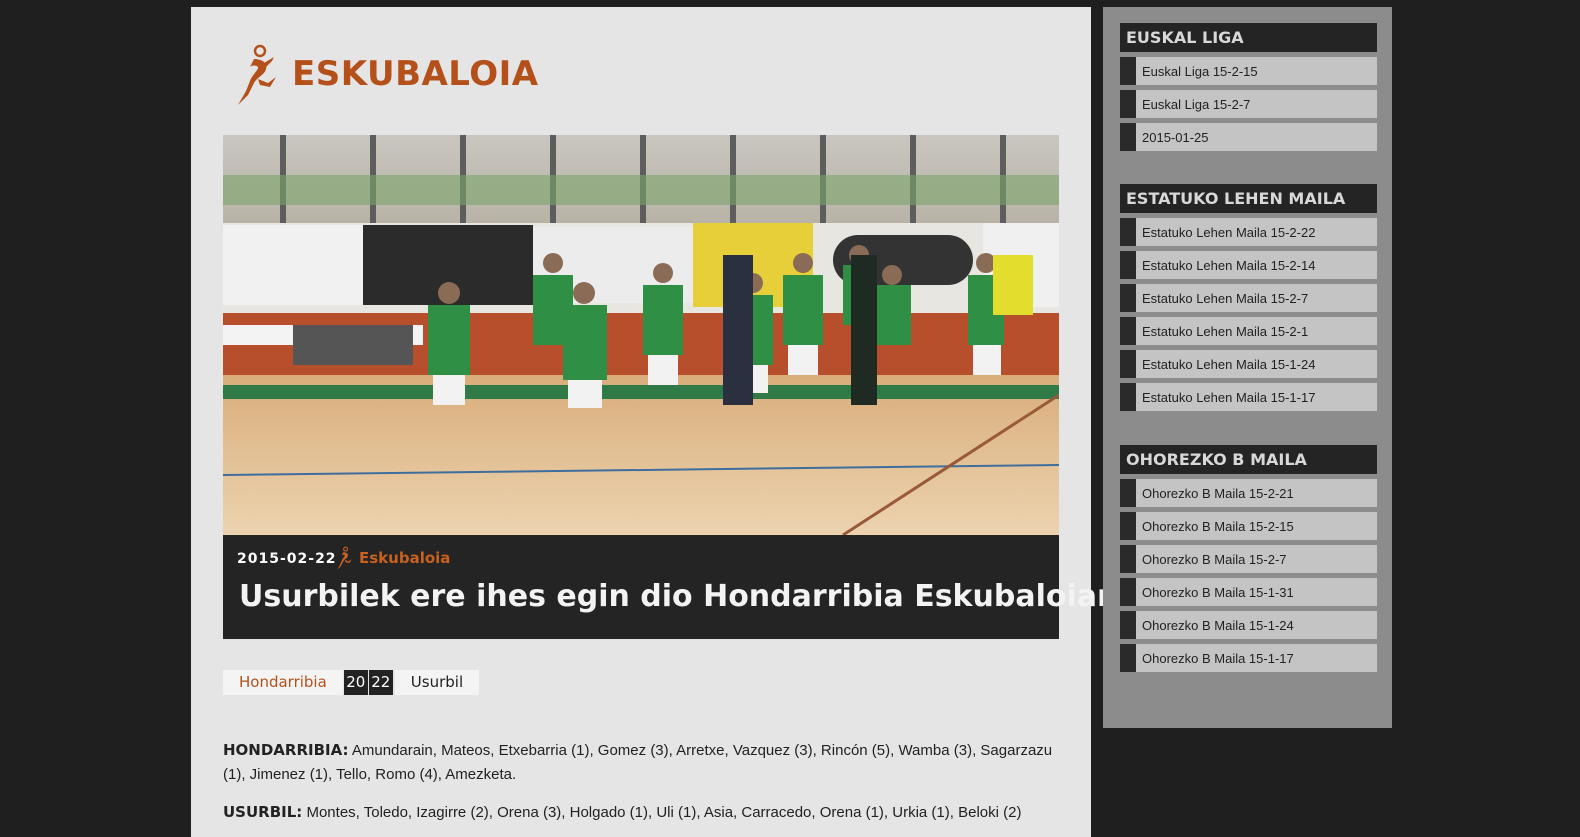  I want to click on sidebar-link-label: Ohorezko B Maila 15-1-17, so click(1218, 658).